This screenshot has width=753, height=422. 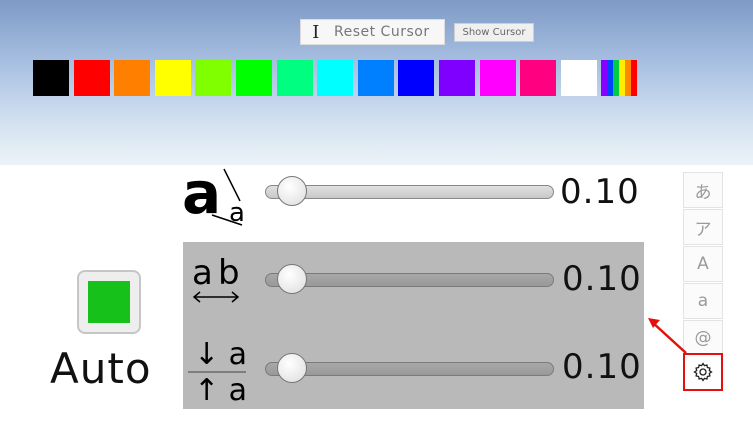 I want to click on spacing-glyph-b: b, so click(x=229, y=273).